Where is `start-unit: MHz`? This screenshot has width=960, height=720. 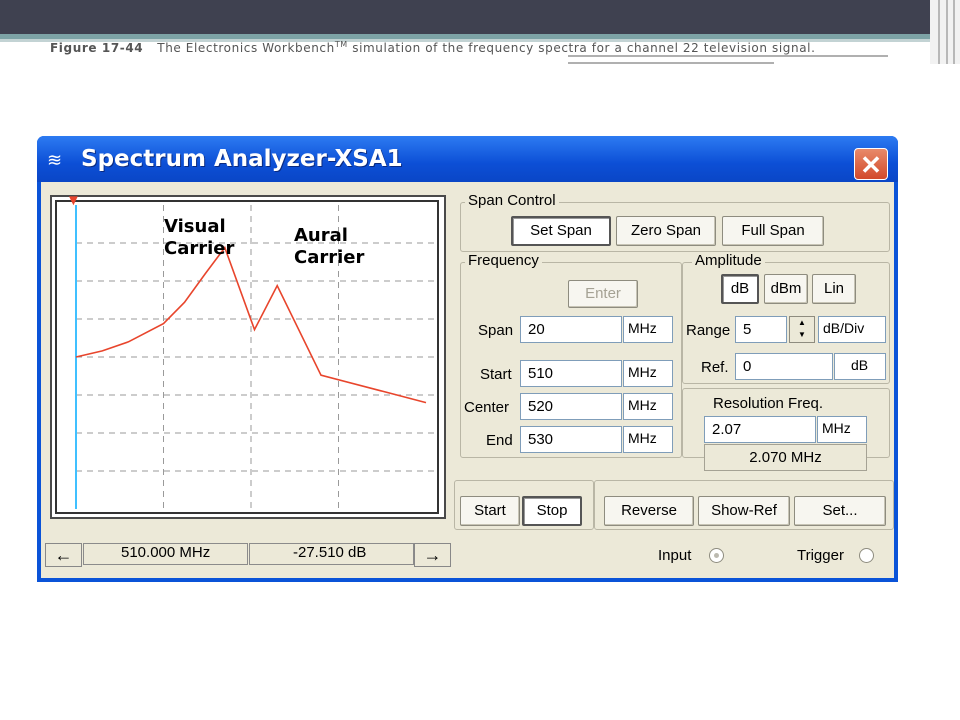 start-unit: MHz is located at coordinates (648, 373).